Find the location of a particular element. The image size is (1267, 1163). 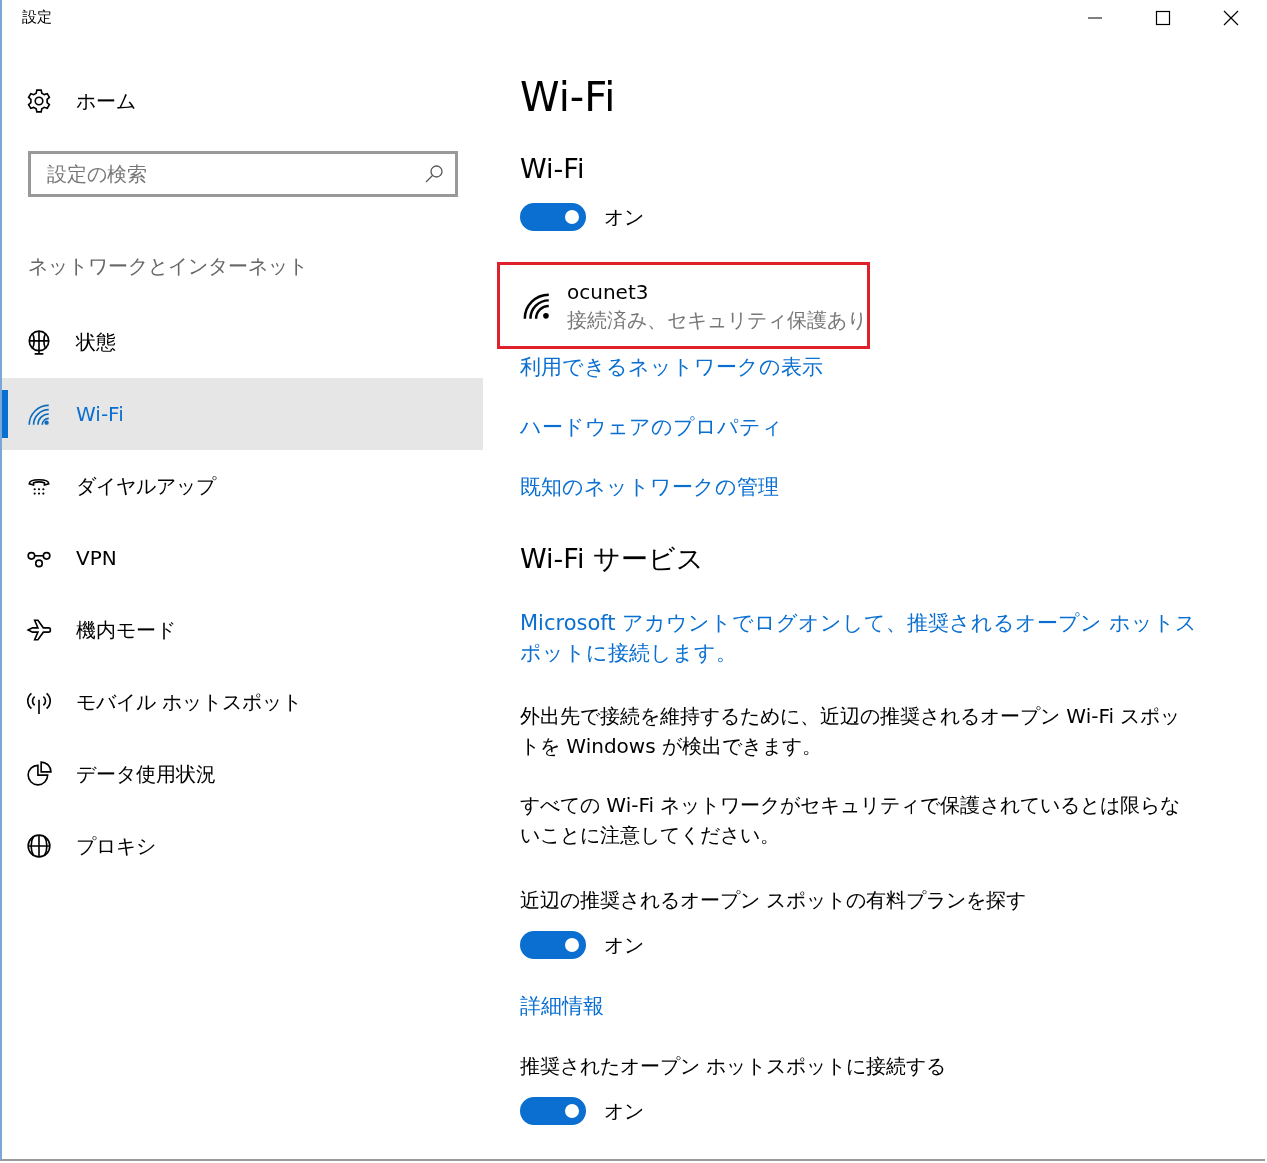

window-title: 設定 is located at coordinates (37, 17).